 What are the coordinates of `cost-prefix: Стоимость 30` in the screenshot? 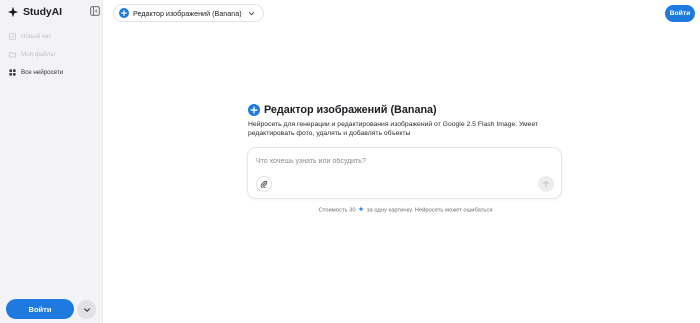 It's located at (337, 210).